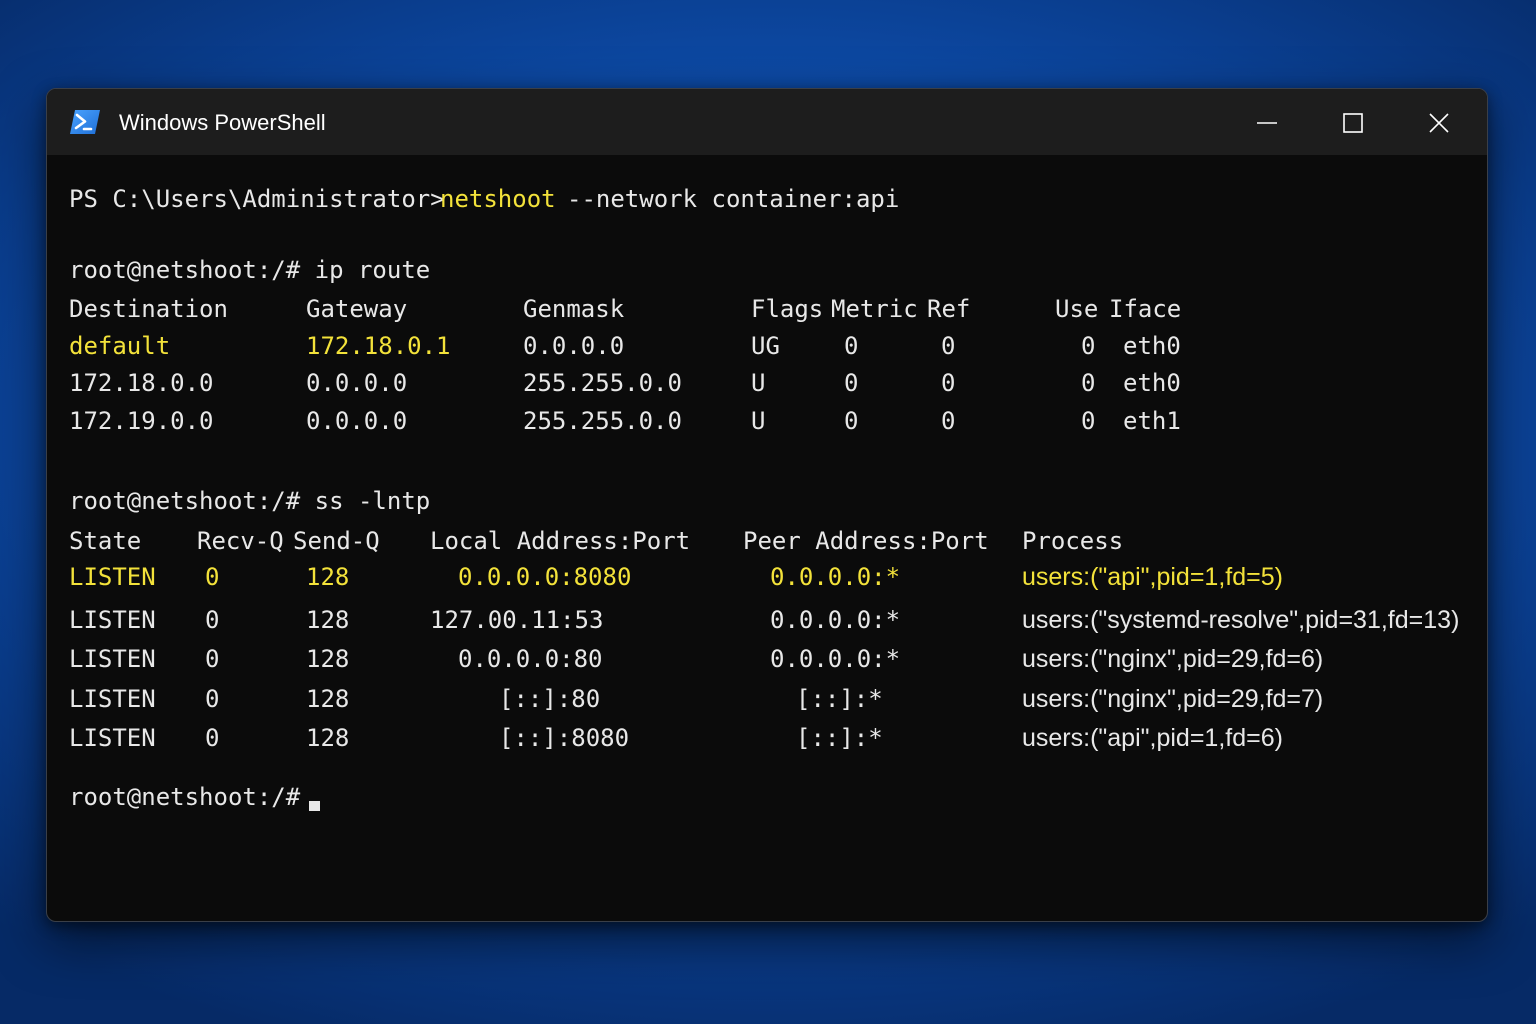 The height and width of the screenshot is (1024, 1536). What do you see at coordinates (120, 346) in the screenshot?
I see `route-row-destination: default` at bounding box center [120, 346].